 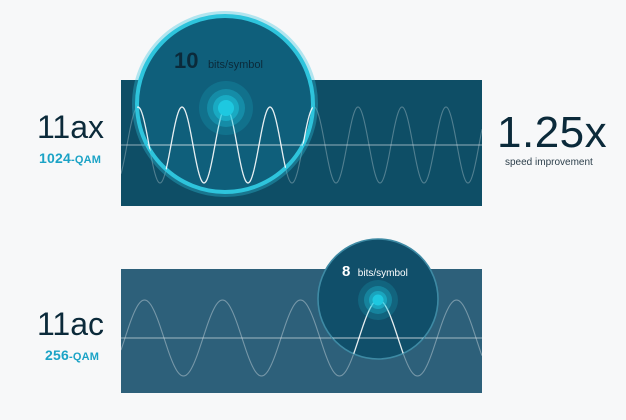 I want to click on ac-bits-unit: bits/symbol, so click(x=383, y=273).